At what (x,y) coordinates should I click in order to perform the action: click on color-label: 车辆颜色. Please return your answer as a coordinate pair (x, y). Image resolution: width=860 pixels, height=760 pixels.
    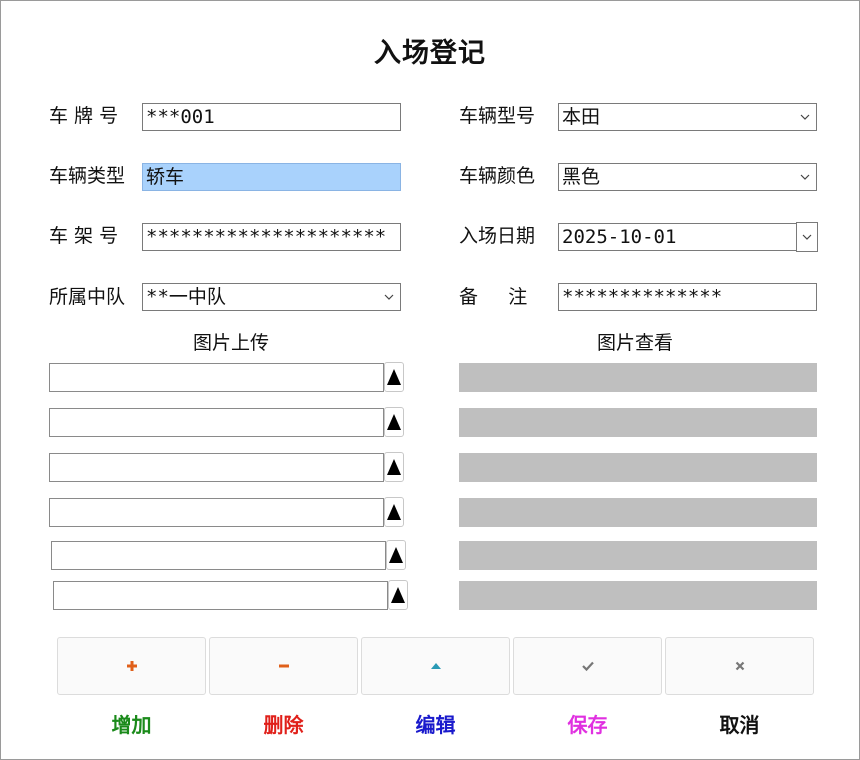
    Looking at the image, I should click on (497, 176).